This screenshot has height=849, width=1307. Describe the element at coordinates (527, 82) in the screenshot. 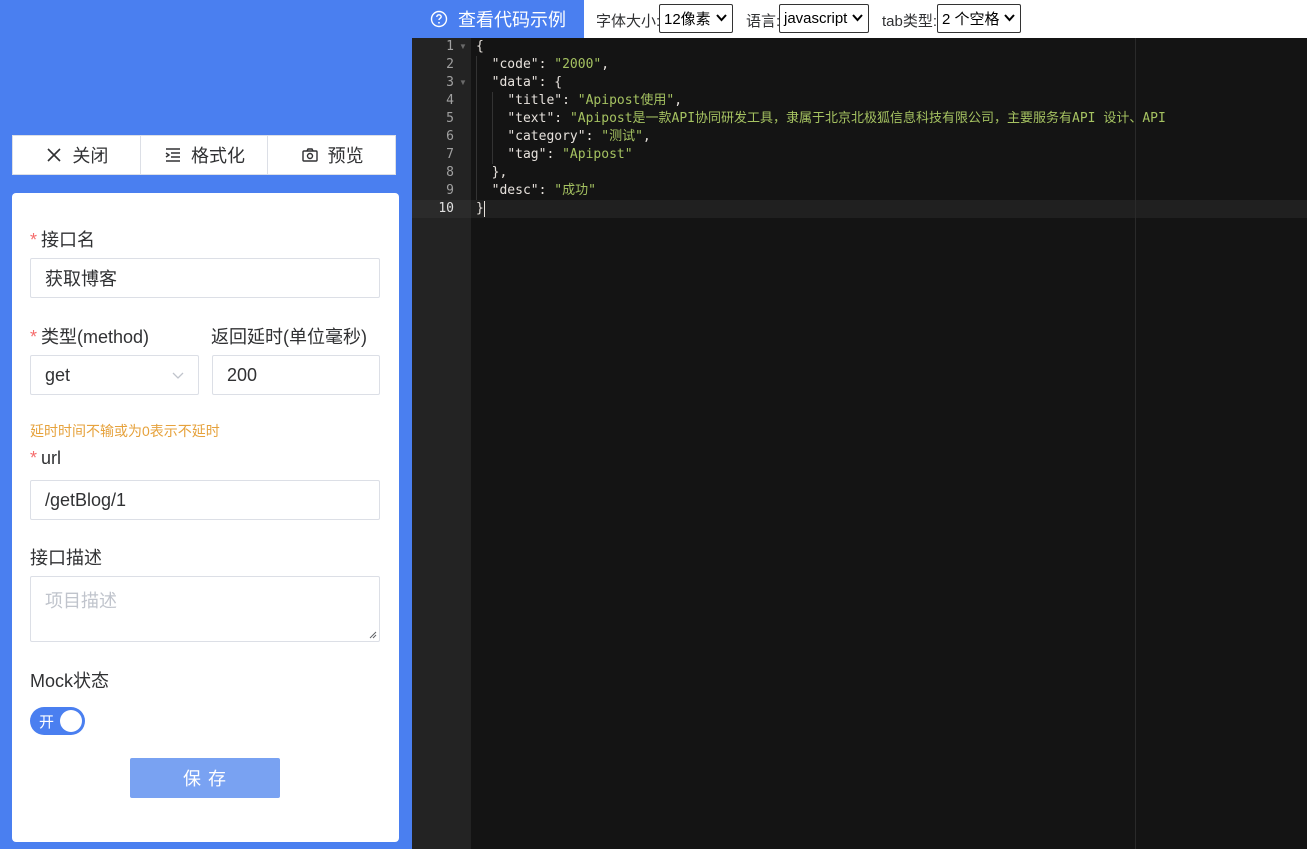

I see `code-line: "data": {` at that location.